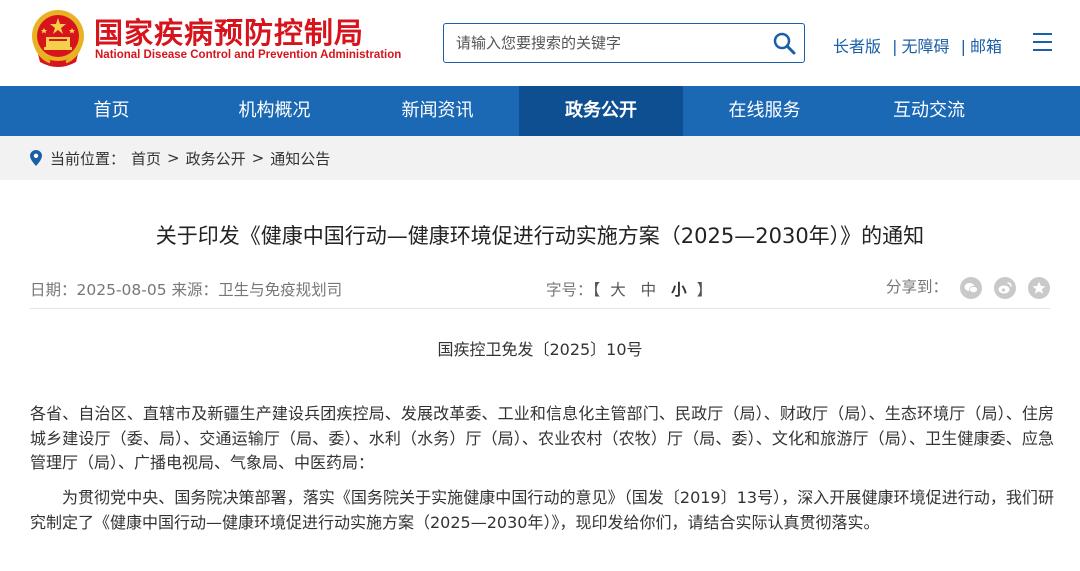 This screenshot has width=1080, height=571. I want to click on font-size-control: 字号：【 大 中 小 】, so click(629, 289).